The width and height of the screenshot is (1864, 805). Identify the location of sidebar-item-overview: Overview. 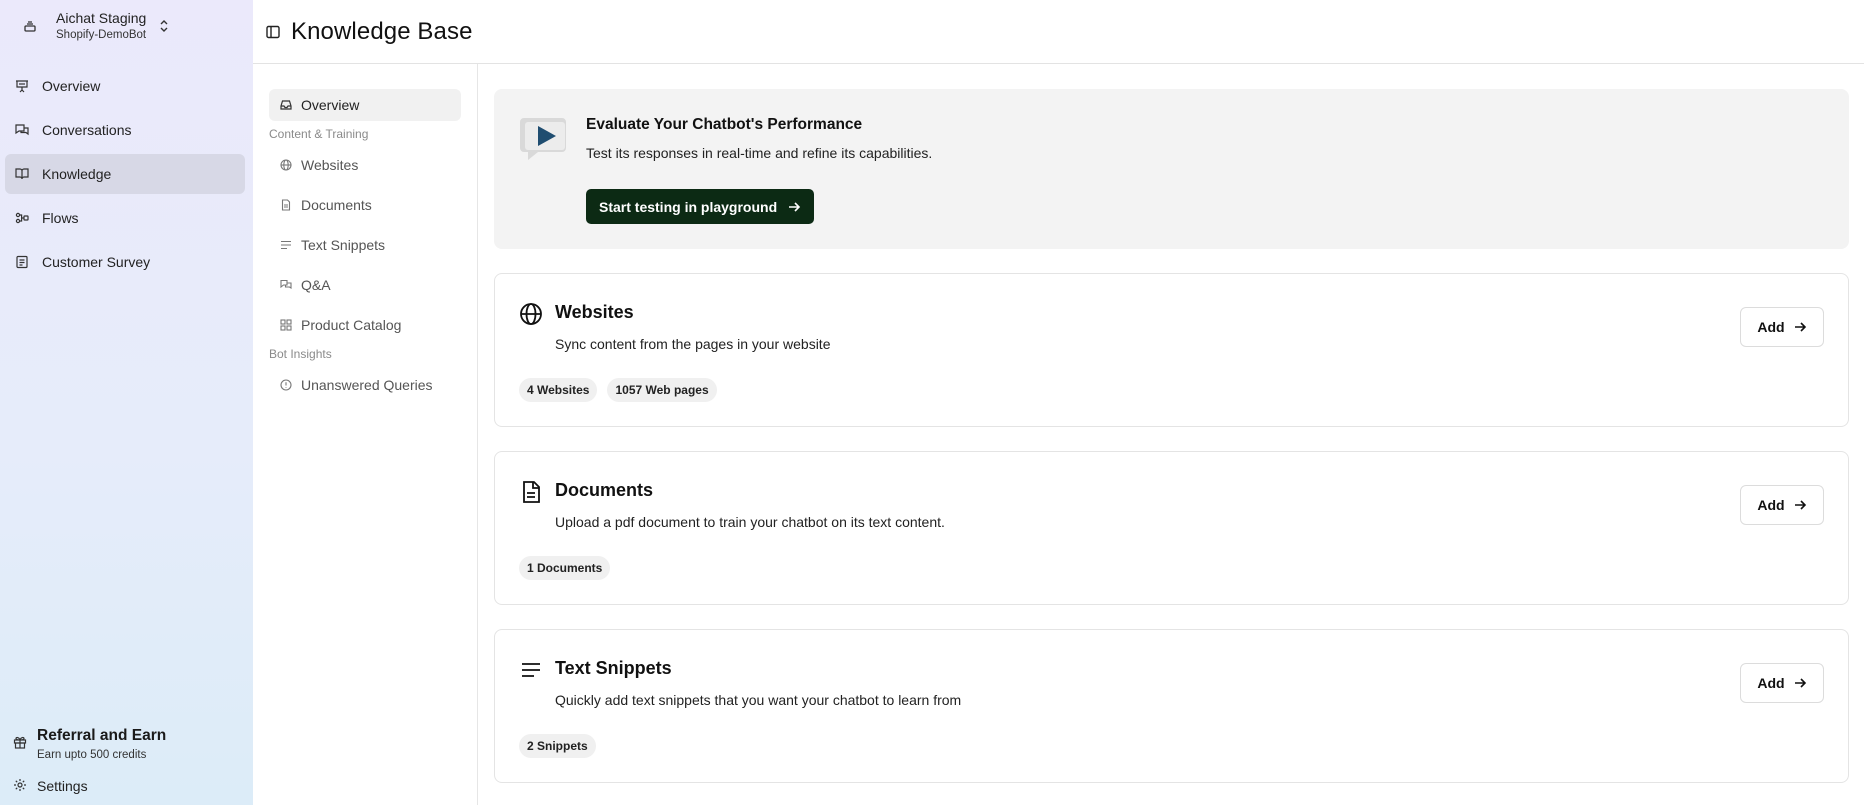
(125, 86).